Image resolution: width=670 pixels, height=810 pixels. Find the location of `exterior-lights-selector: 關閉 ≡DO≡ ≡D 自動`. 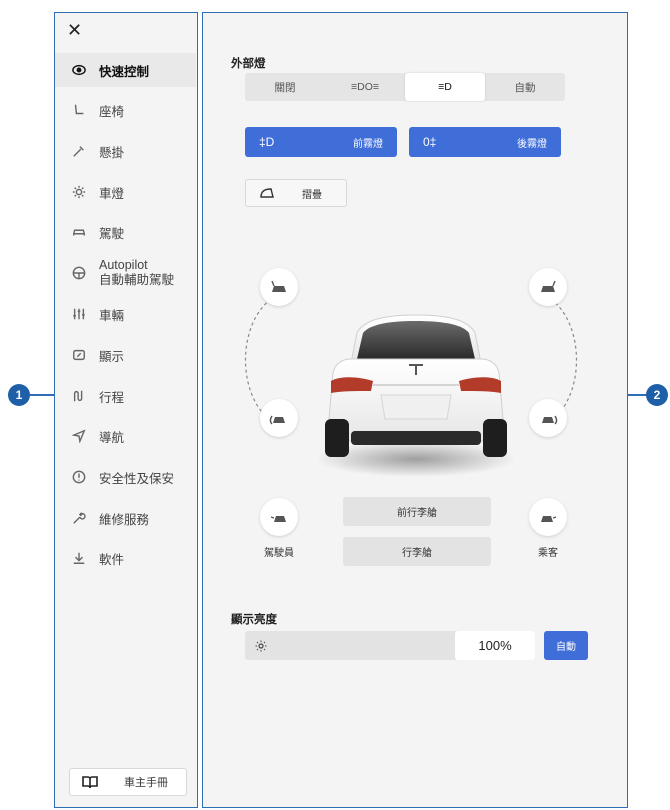

exterior-lights-selector: 關閉 ≡DO≡ ≡D 自動 is located at coordinates (405, 87).